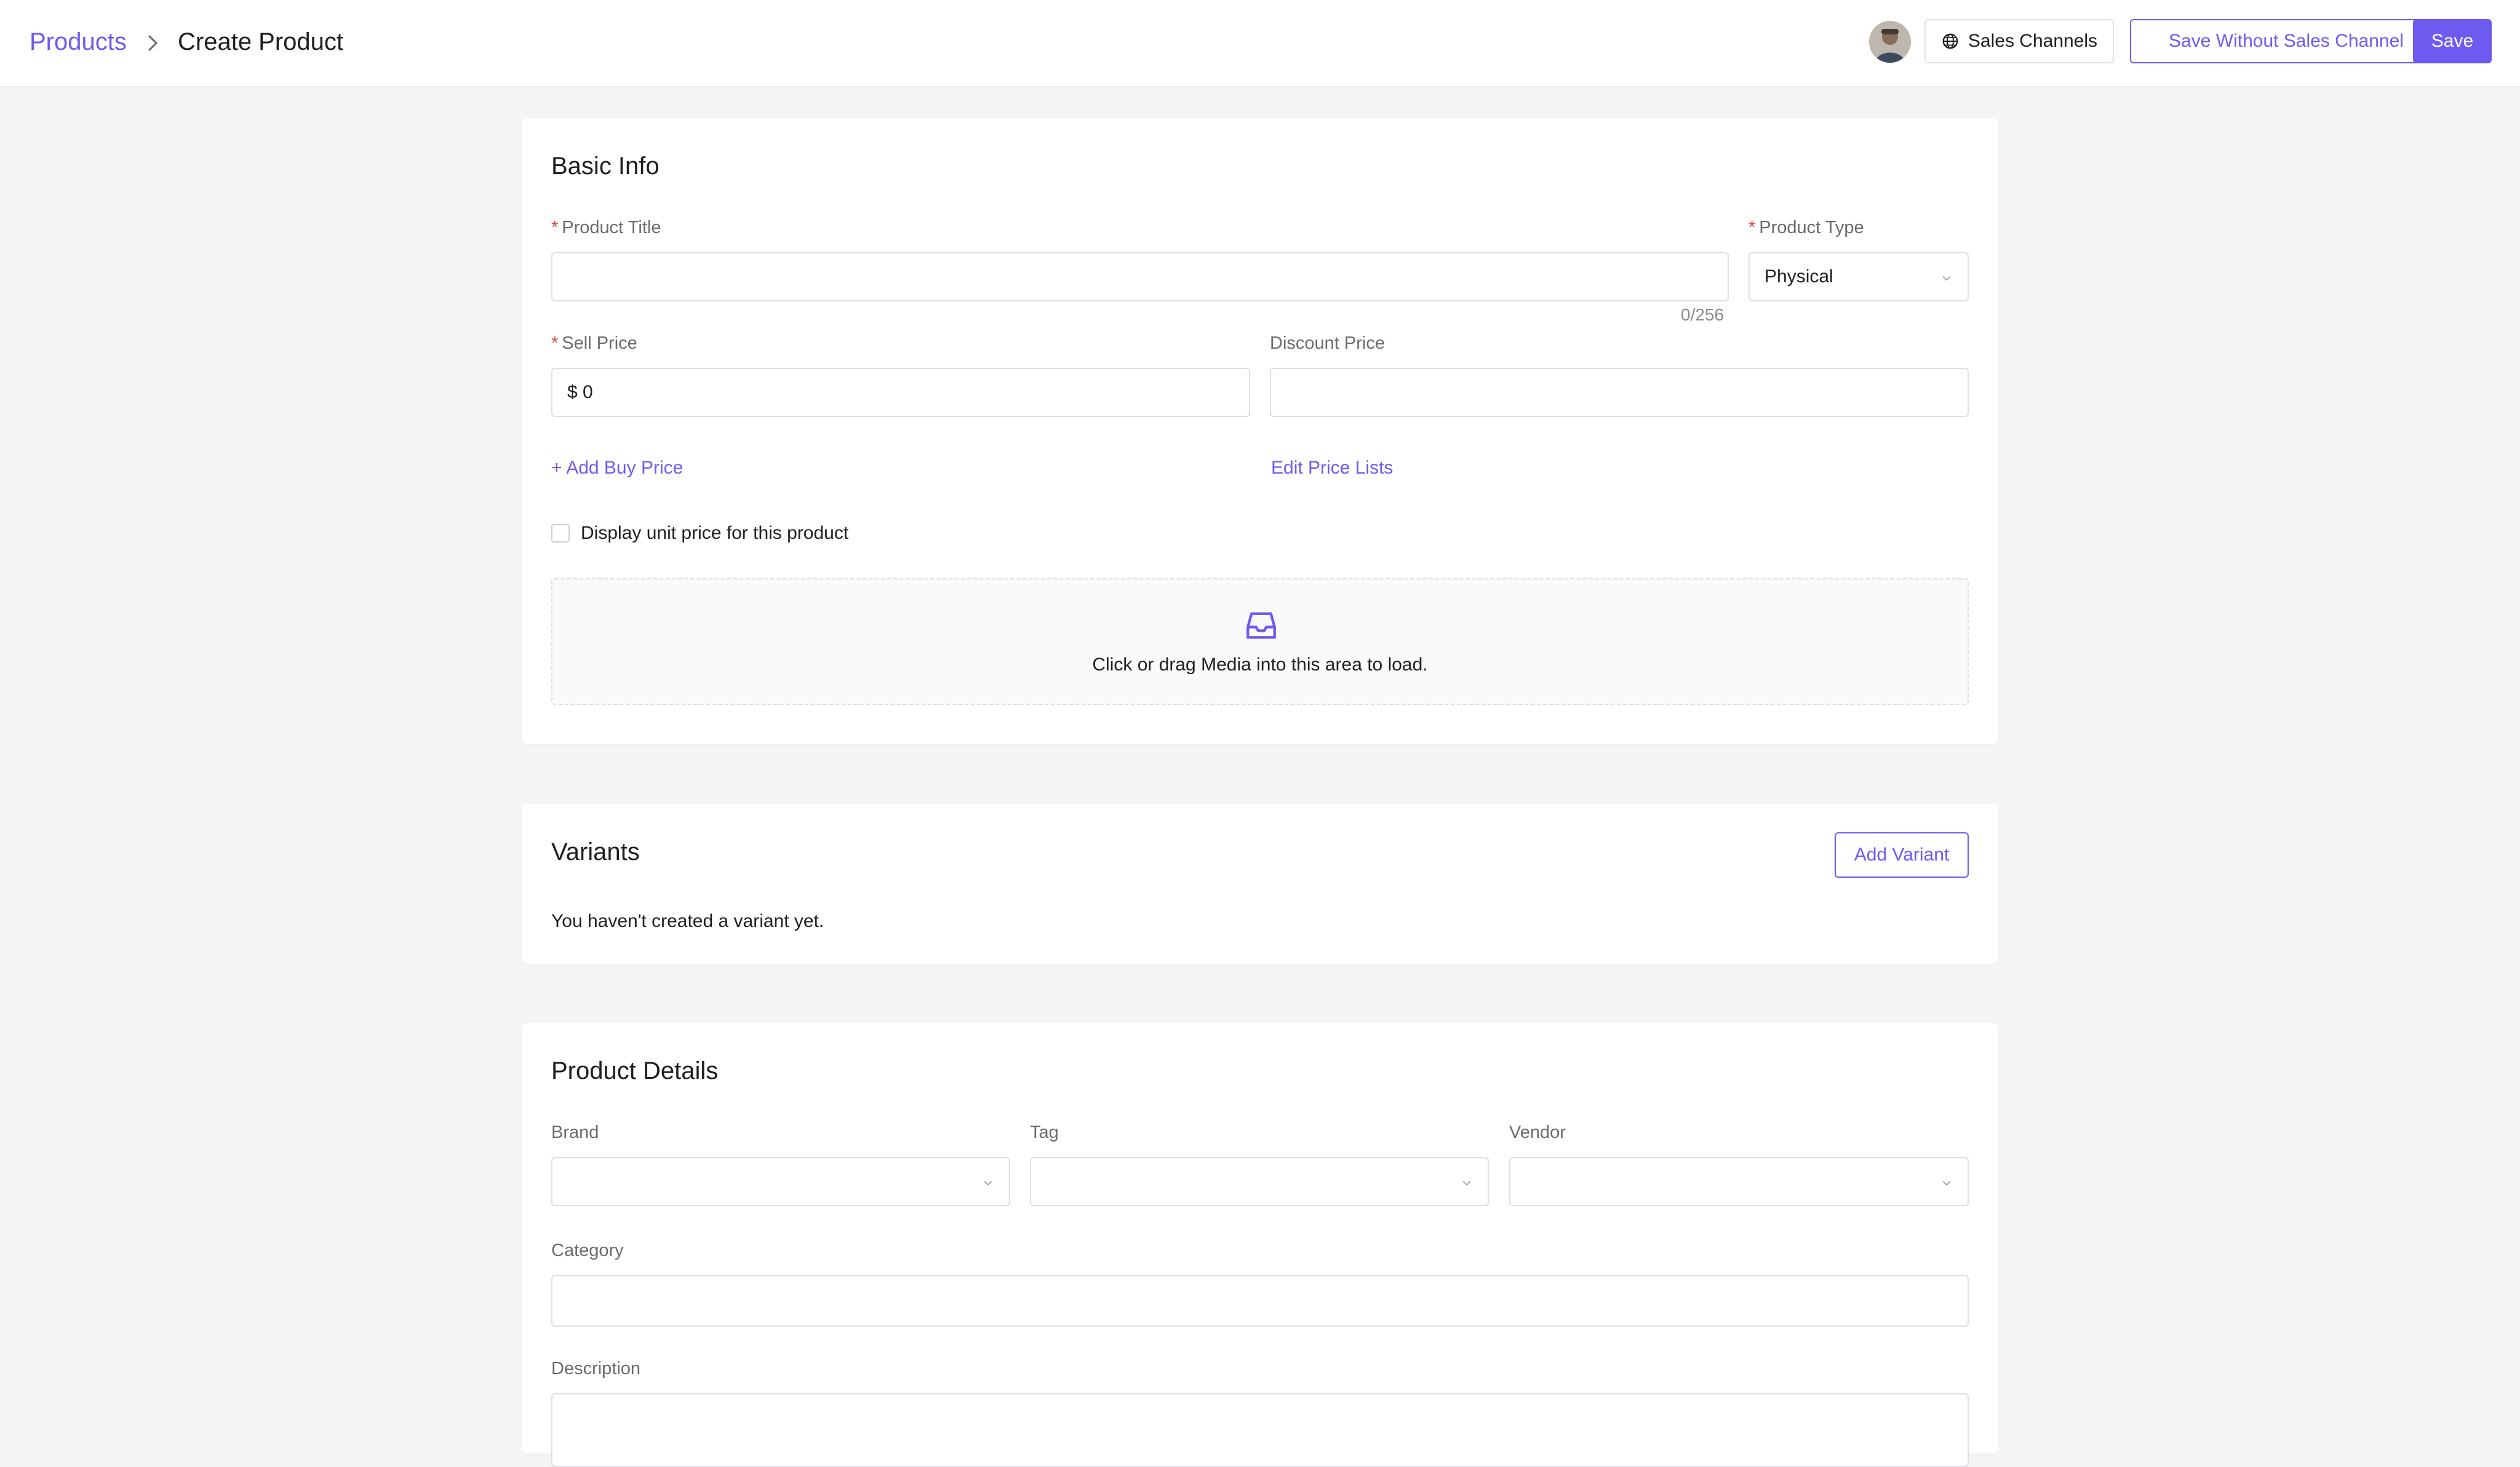 Image resolution: width=2520 pixels, height=1467 pixels. Describe the element at coordinates (1858, 276) in the screenshot. I see `product-type-select: Physical` at that location.